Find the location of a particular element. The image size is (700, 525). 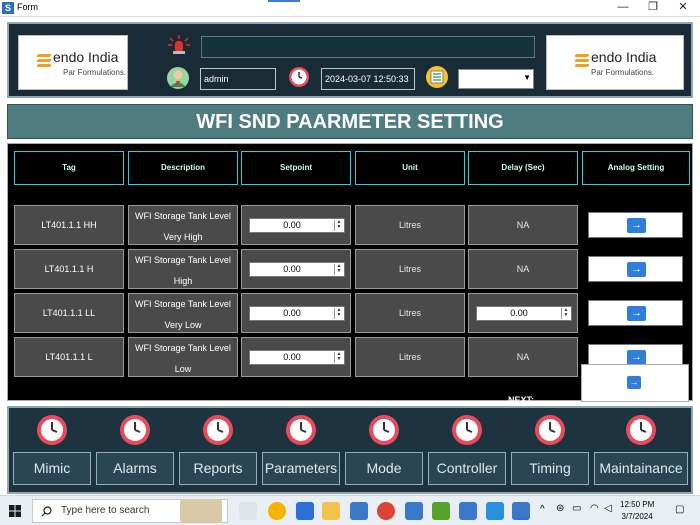

volume-icon: ◁ is located at coordinates (608, 508).